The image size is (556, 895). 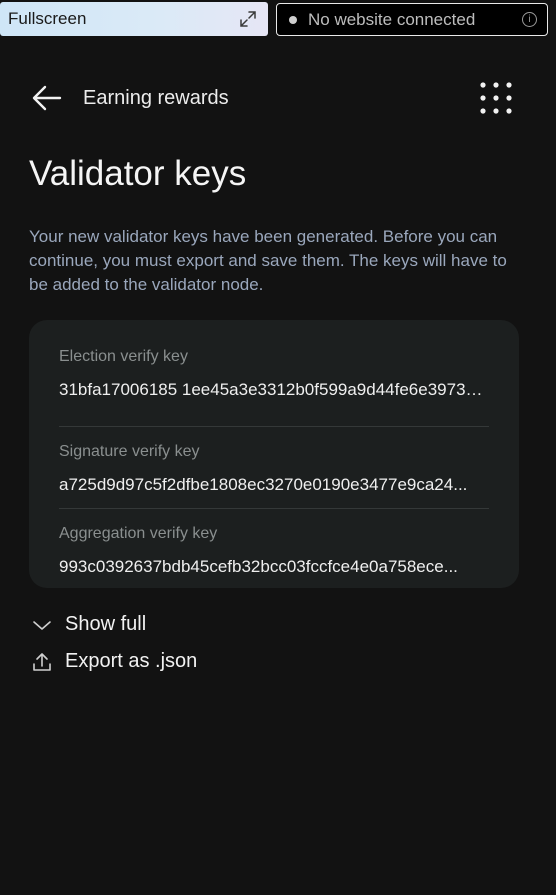 I want to click on expand-icon, so click(x=248, y=19).